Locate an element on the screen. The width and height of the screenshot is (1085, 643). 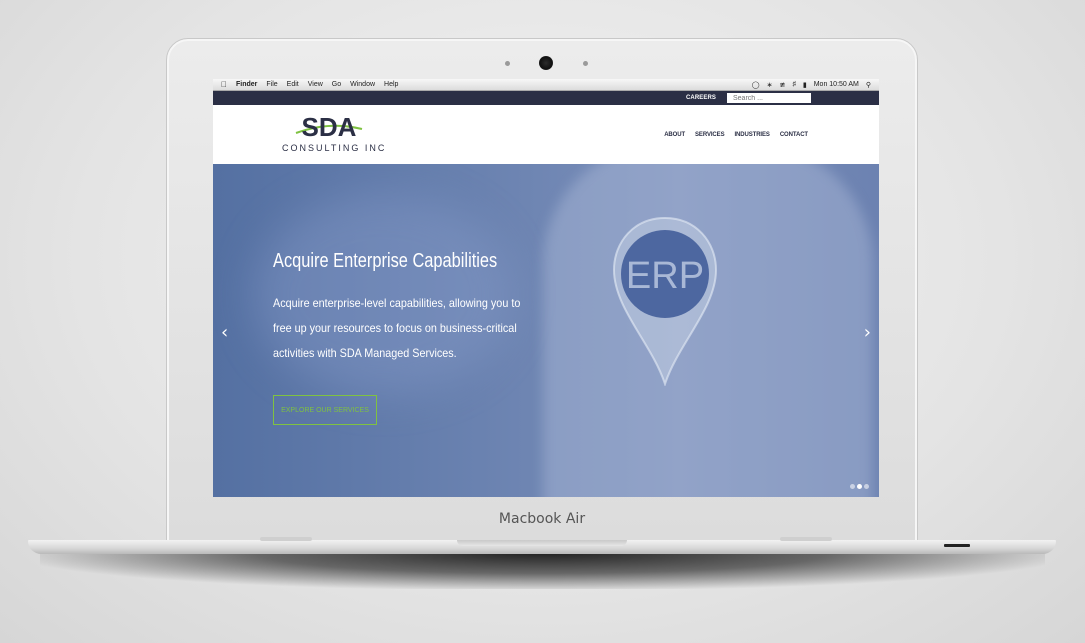
nav-services: SERVICES is located at coordinates (710, 135).